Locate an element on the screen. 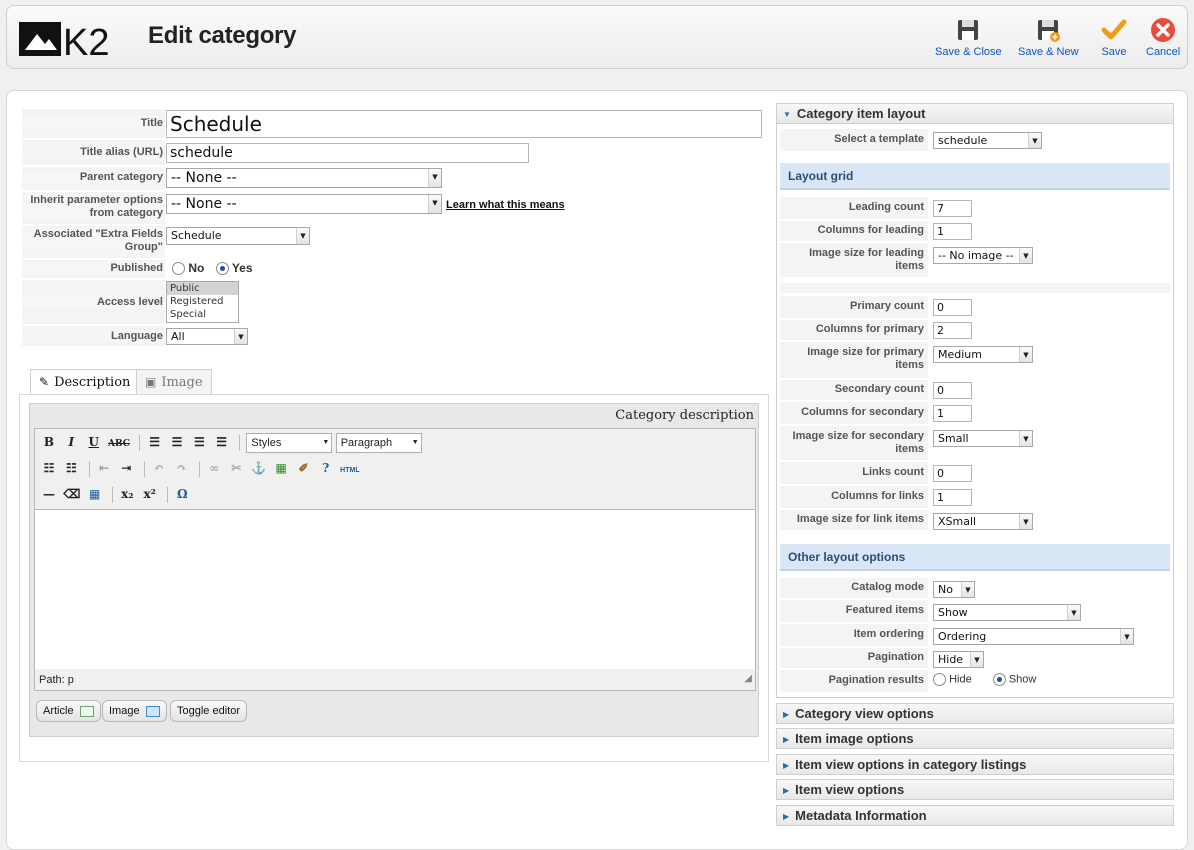 The width and height of the screenshot is (1194, 850). parent-value: -- None -- is located at coordinates (204, 178).